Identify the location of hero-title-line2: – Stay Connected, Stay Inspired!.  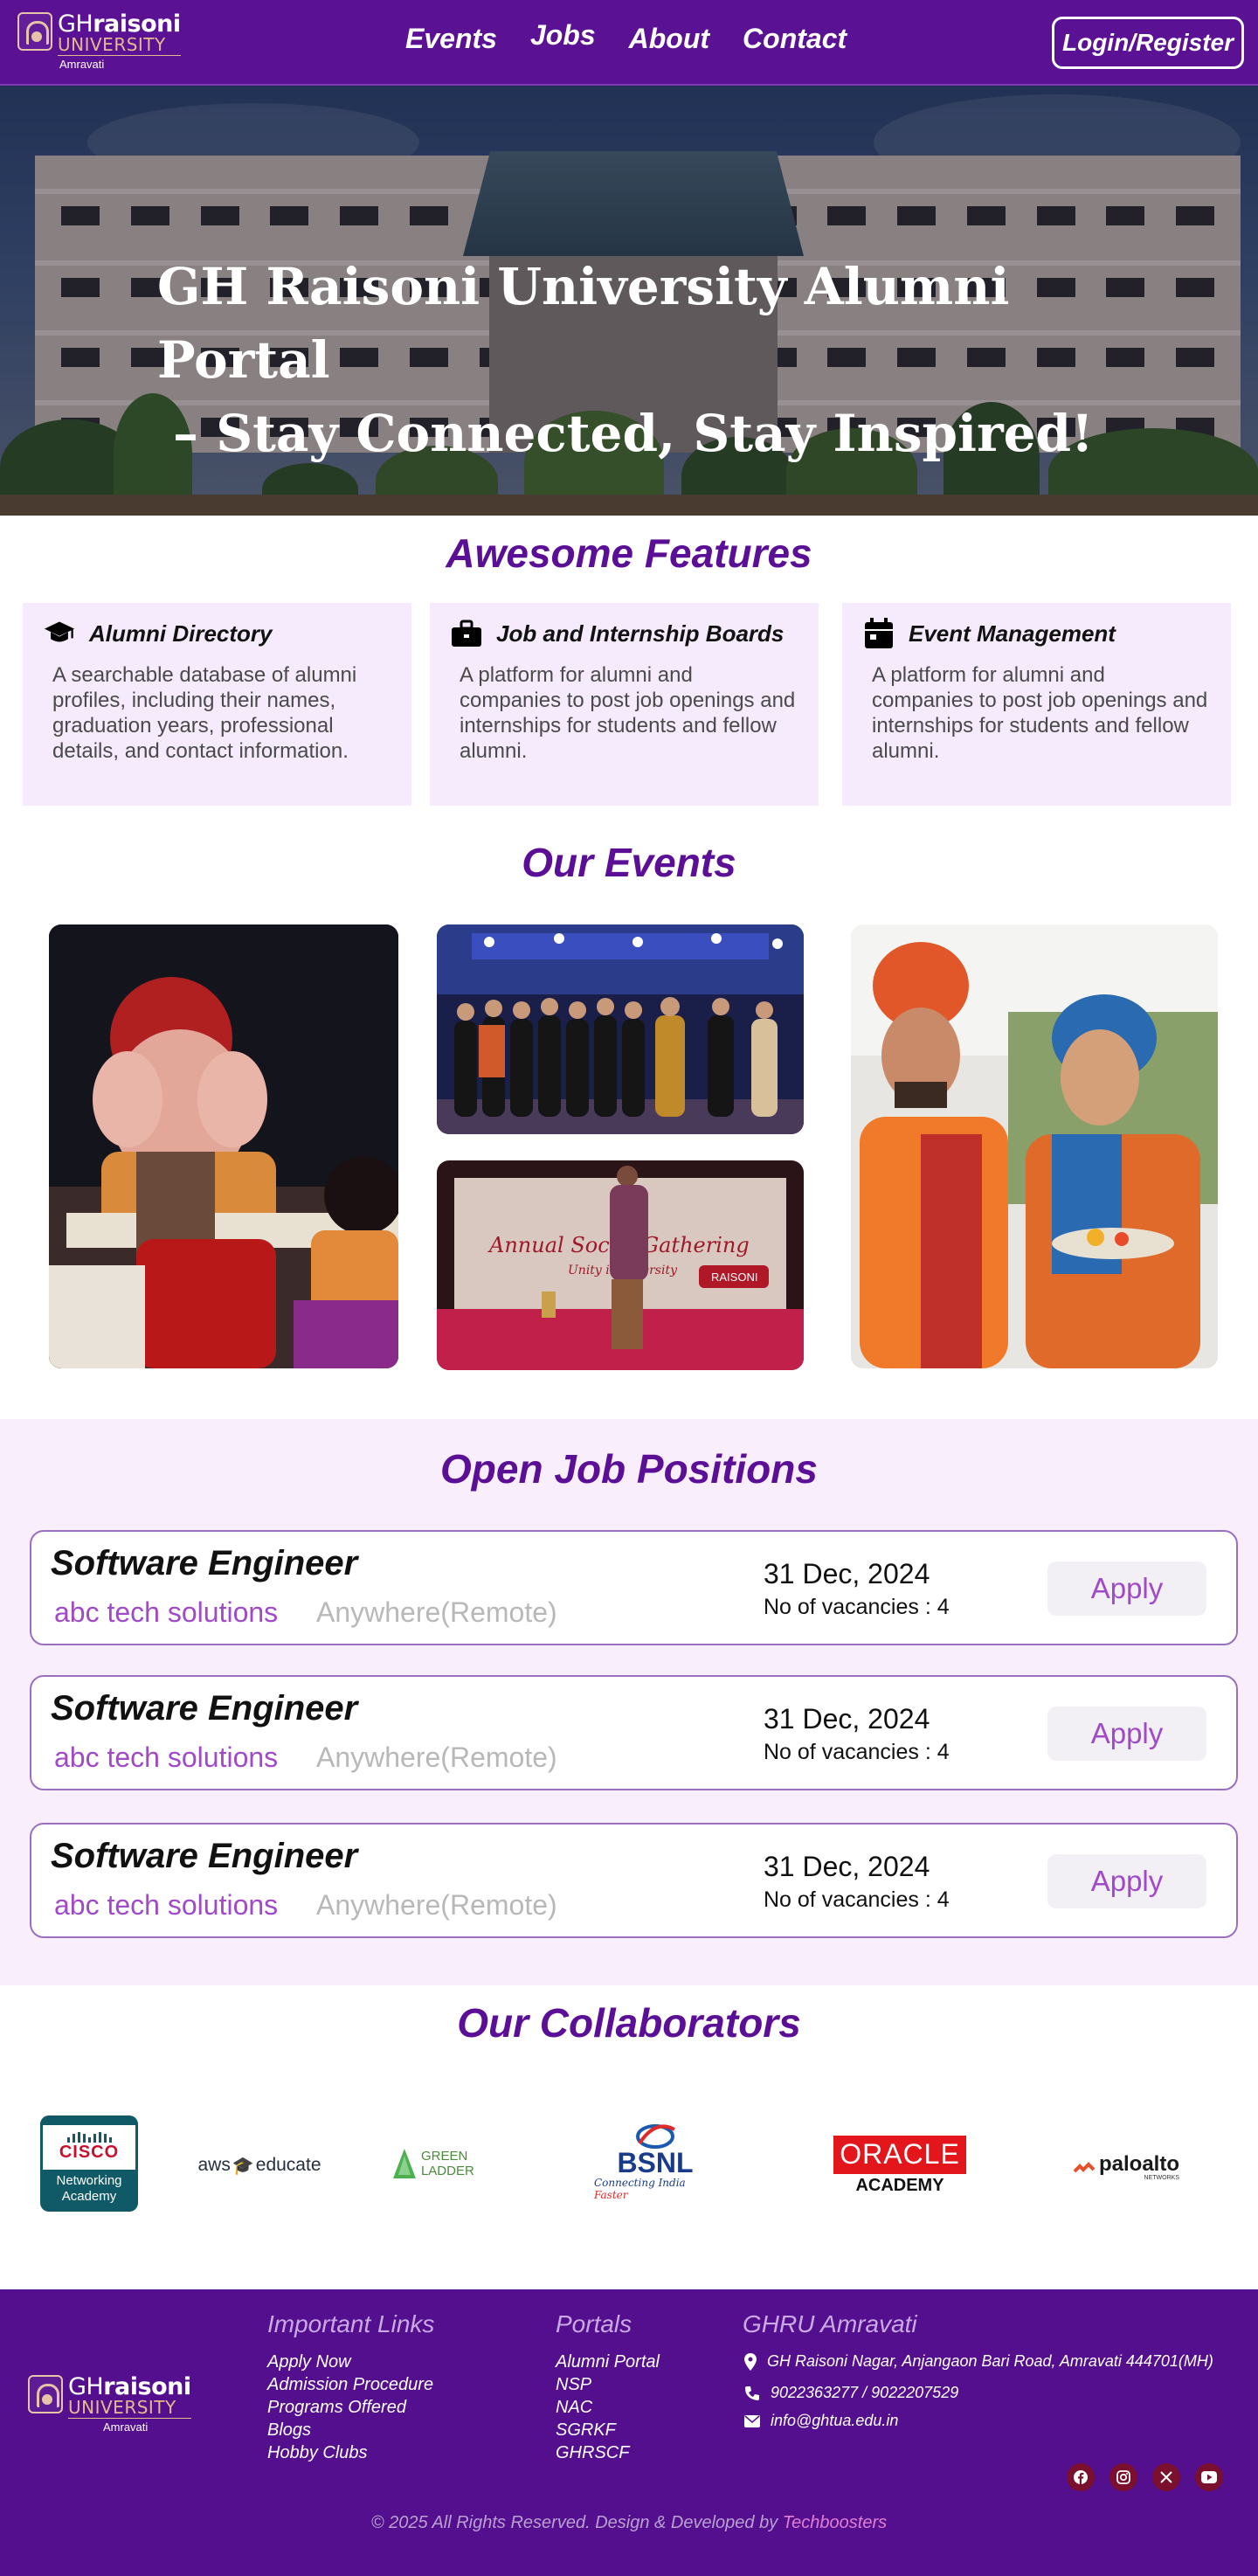
(633, 433).